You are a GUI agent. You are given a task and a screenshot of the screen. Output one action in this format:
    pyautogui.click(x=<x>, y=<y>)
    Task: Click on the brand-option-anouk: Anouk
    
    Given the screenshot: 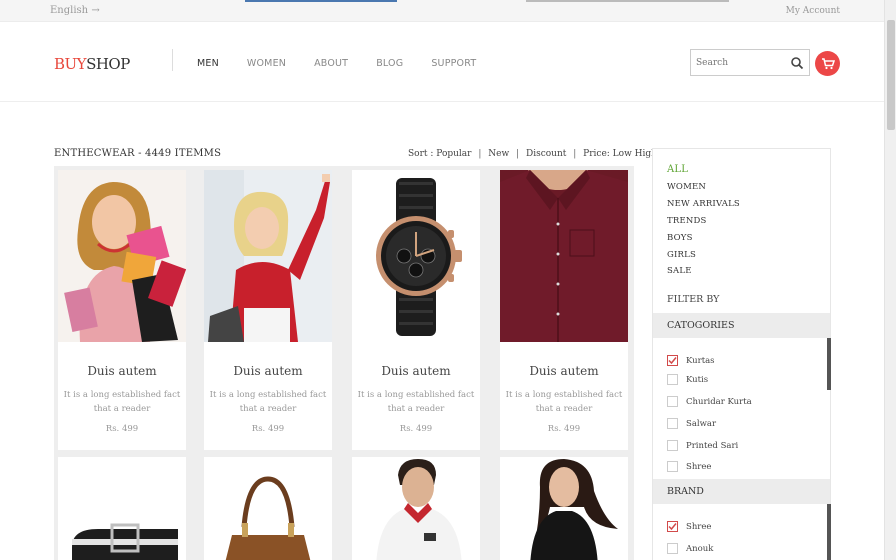 What is the action you would take?
    pyautogui.click(x=690, y=548)
    